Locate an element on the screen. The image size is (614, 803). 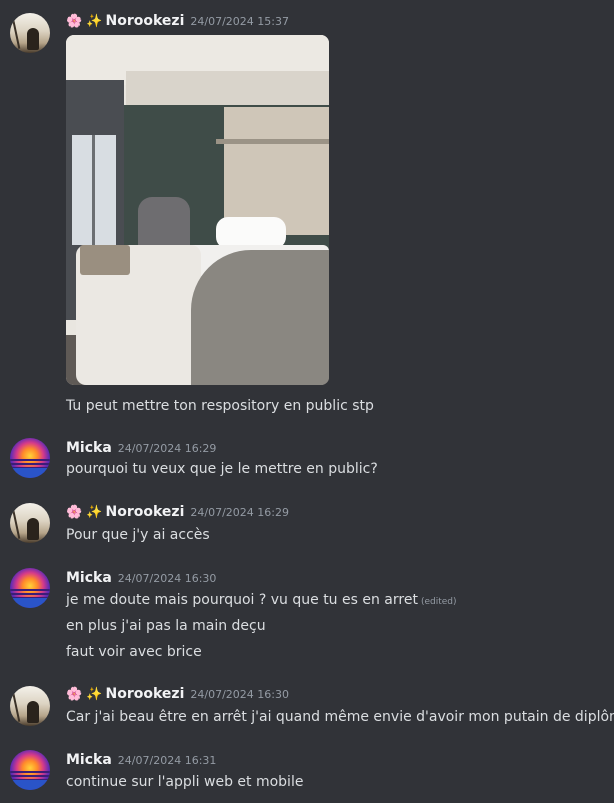
message-header: 🌸 ✨ Norookezi 24/07/2024 16:29 is located at coordinates (177, 512).